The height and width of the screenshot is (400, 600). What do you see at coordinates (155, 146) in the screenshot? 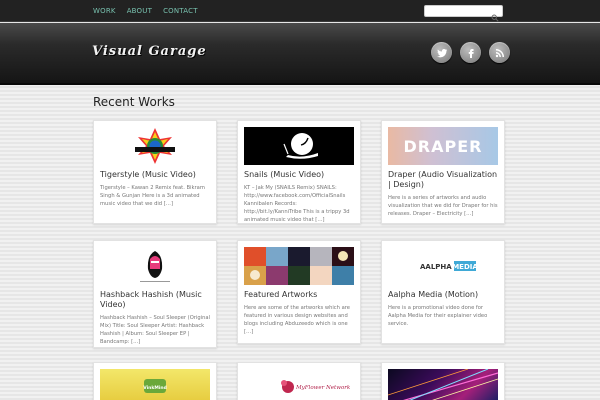
I see `thumbnail-tigerstyle` at bounding box center [155, 146].